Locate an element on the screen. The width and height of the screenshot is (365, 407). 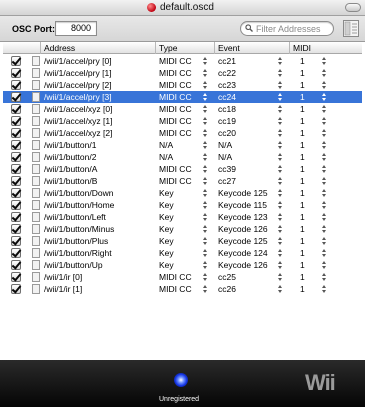
table-row: /wii/1/button/Minus Key Keycode 126 1 is located at coordinates (182, 229).